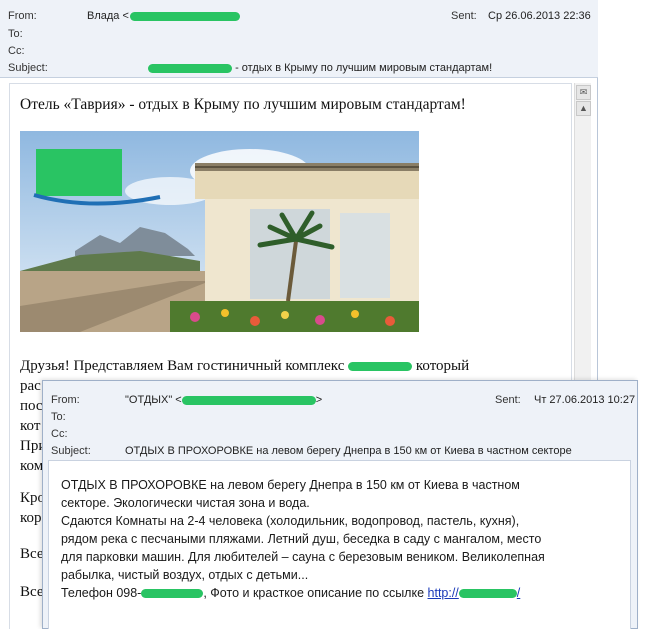 This screenshot has width=655, height=629. What do you see at coordinates (172, 594) in the screenshot?
I see `redacted-phone` at bounding box center [172, 594].